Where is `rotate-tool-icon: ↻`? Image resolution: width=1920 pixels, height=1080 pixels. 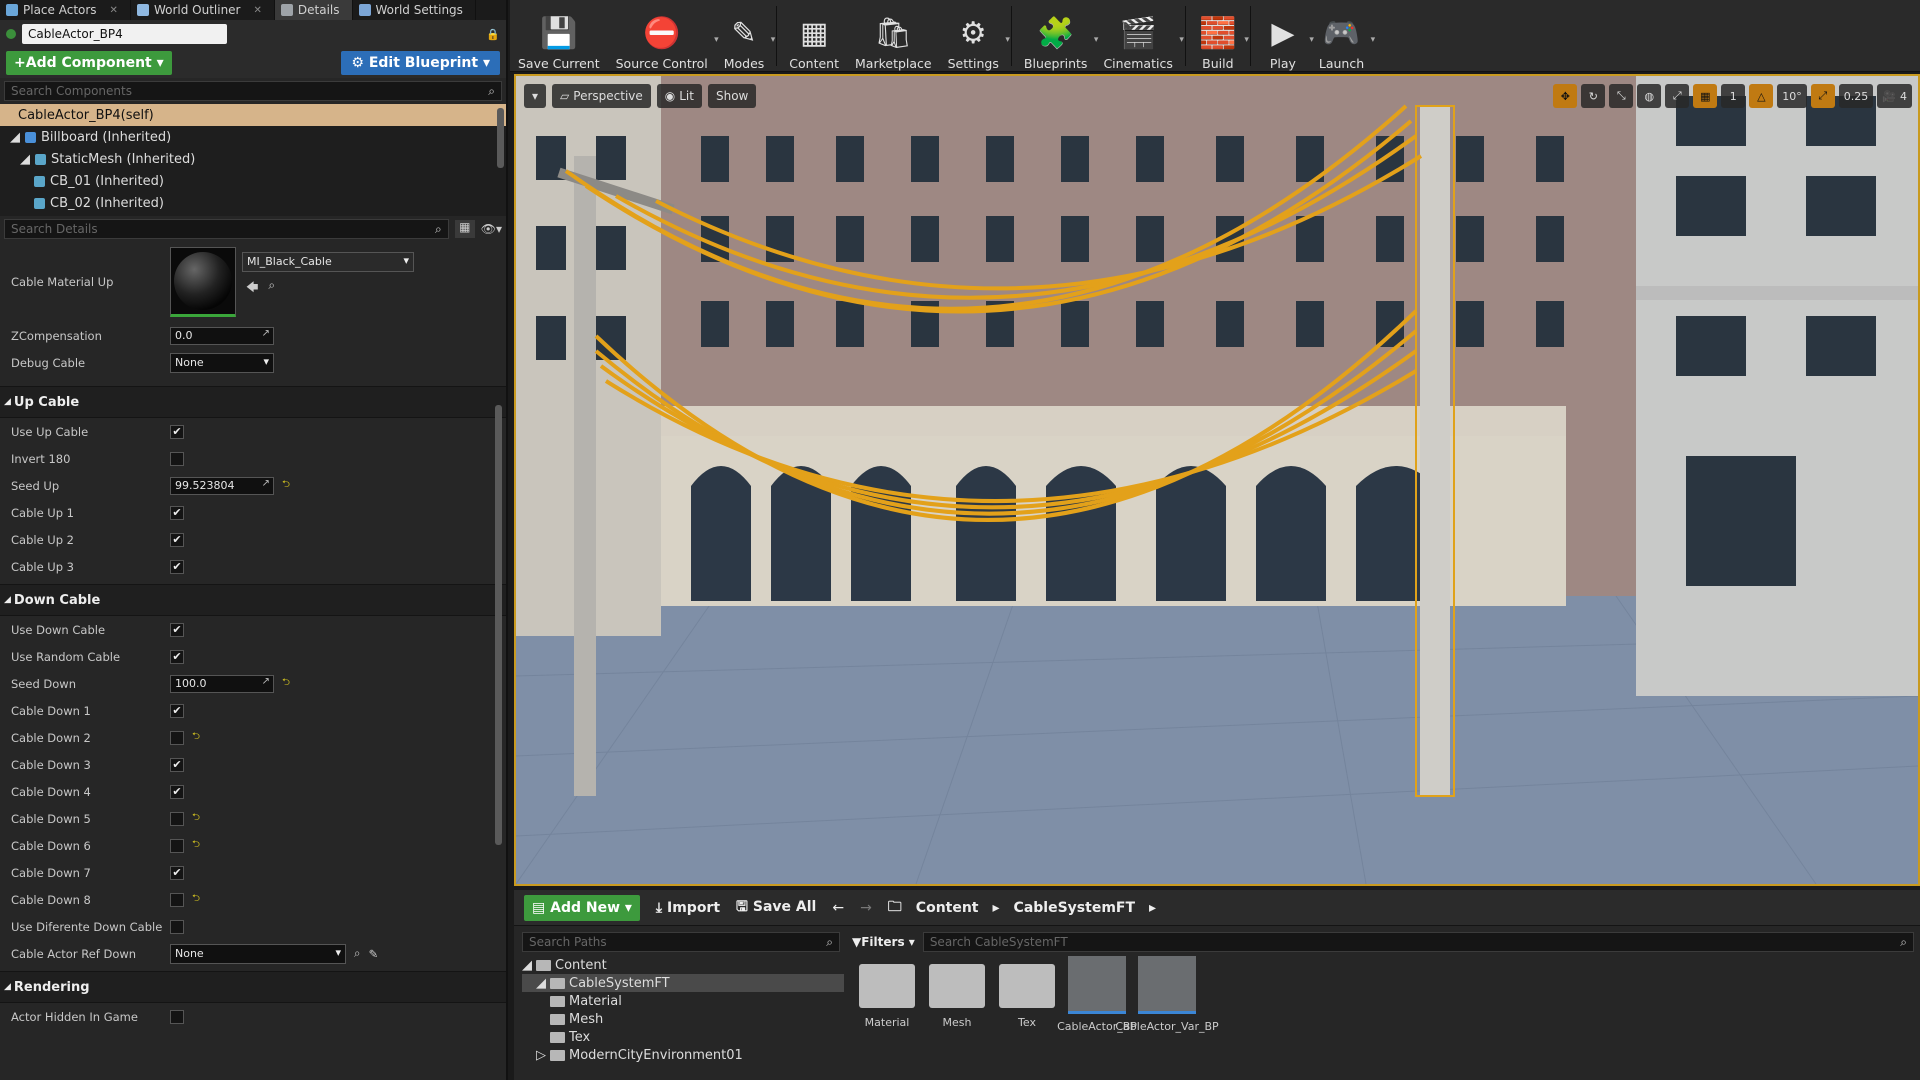
rotate-tool-icon: ↻ is located at coordinates (1593, 96).